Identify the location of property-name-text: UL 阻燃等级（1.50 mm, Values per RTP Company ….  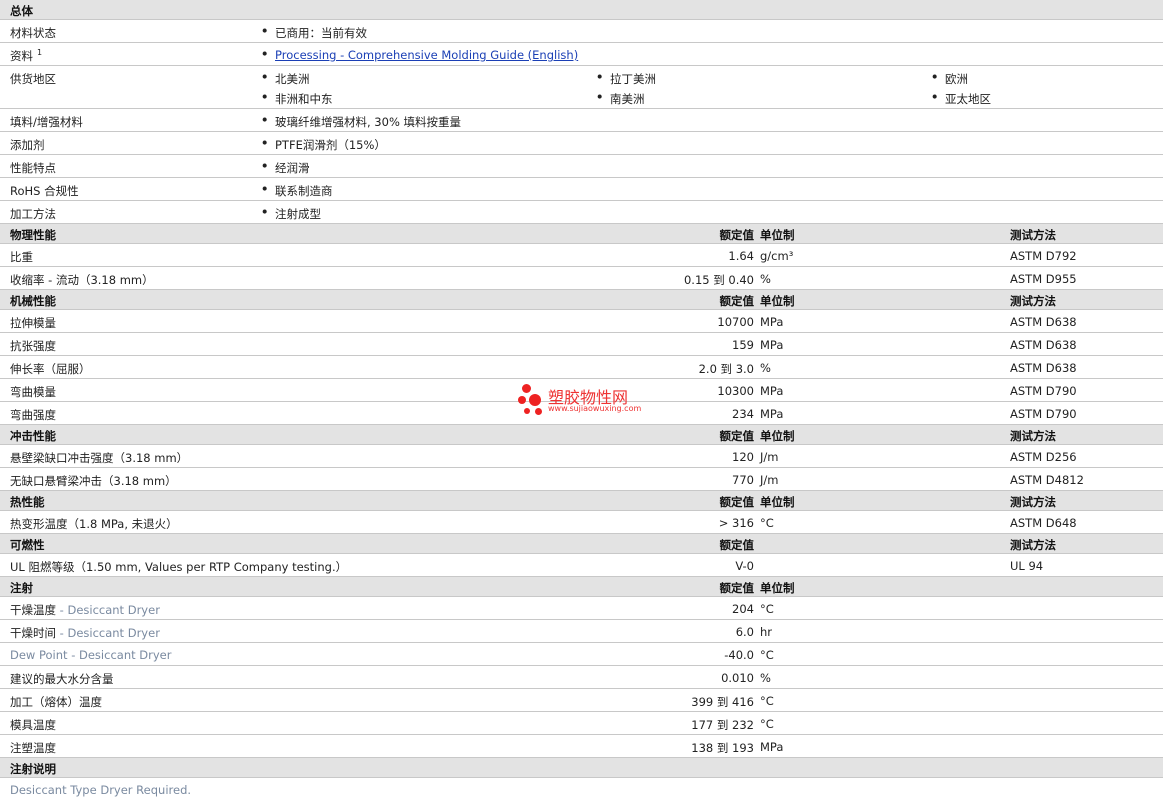
(179, 567).